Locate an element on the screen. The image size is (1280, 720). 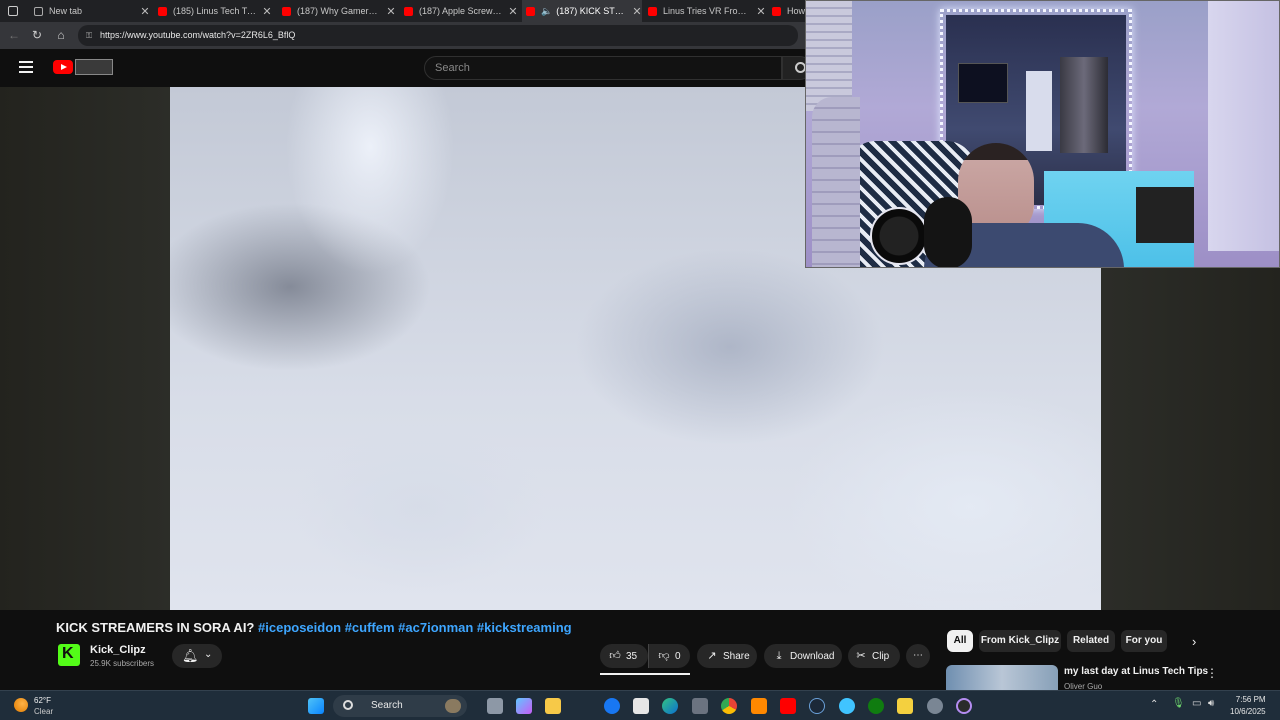
task-view-icon is located at coordinates (495, 706).